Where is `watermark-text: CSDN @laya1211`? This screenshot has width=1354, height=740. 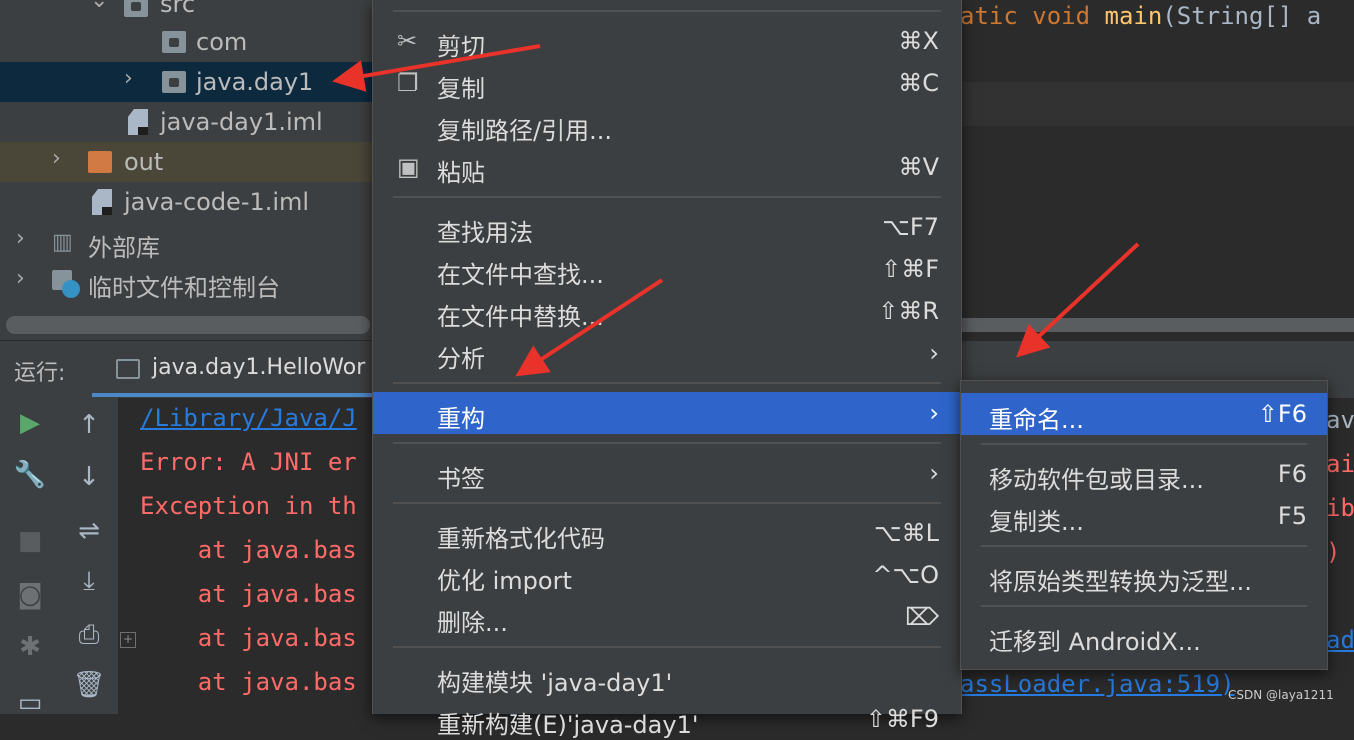
watermark-text: CSDN @laya1211 is located at coordinates (1281, 695).